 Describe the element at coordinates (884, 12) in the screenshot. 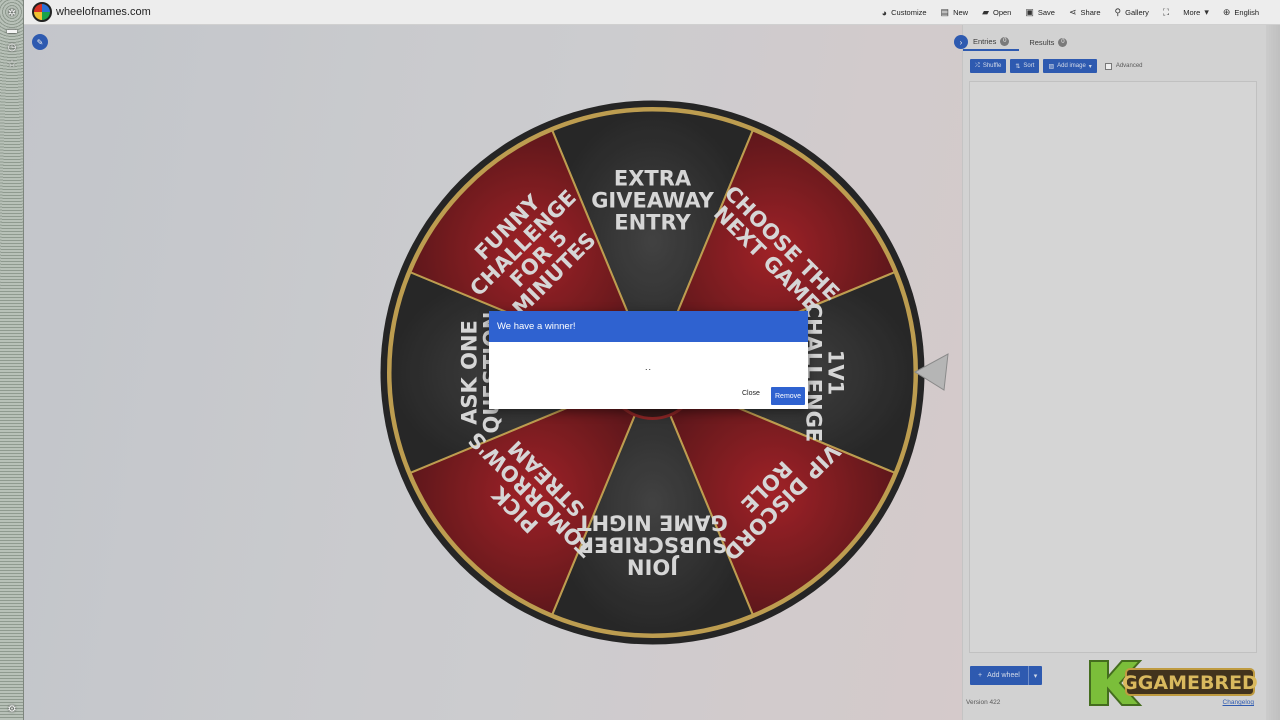

I see `palette-icon: ◕` at that location.